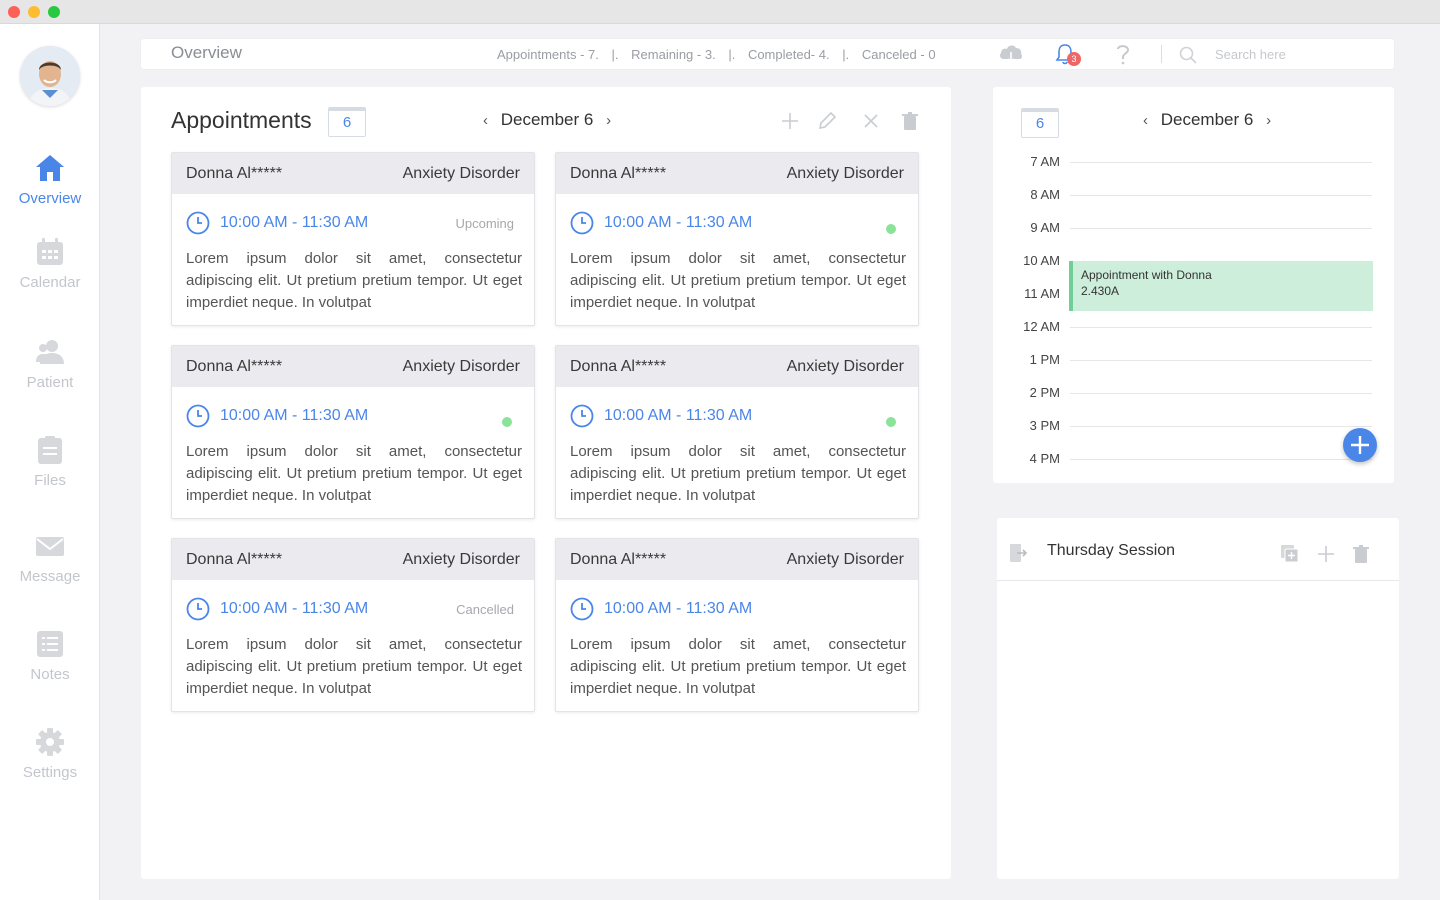 The height and width of the screenshot is (900, 1440). What do you see at coordinates (720, 12) in the screenshot?
I see `window-titlebar` at bounding box center [720, 12].